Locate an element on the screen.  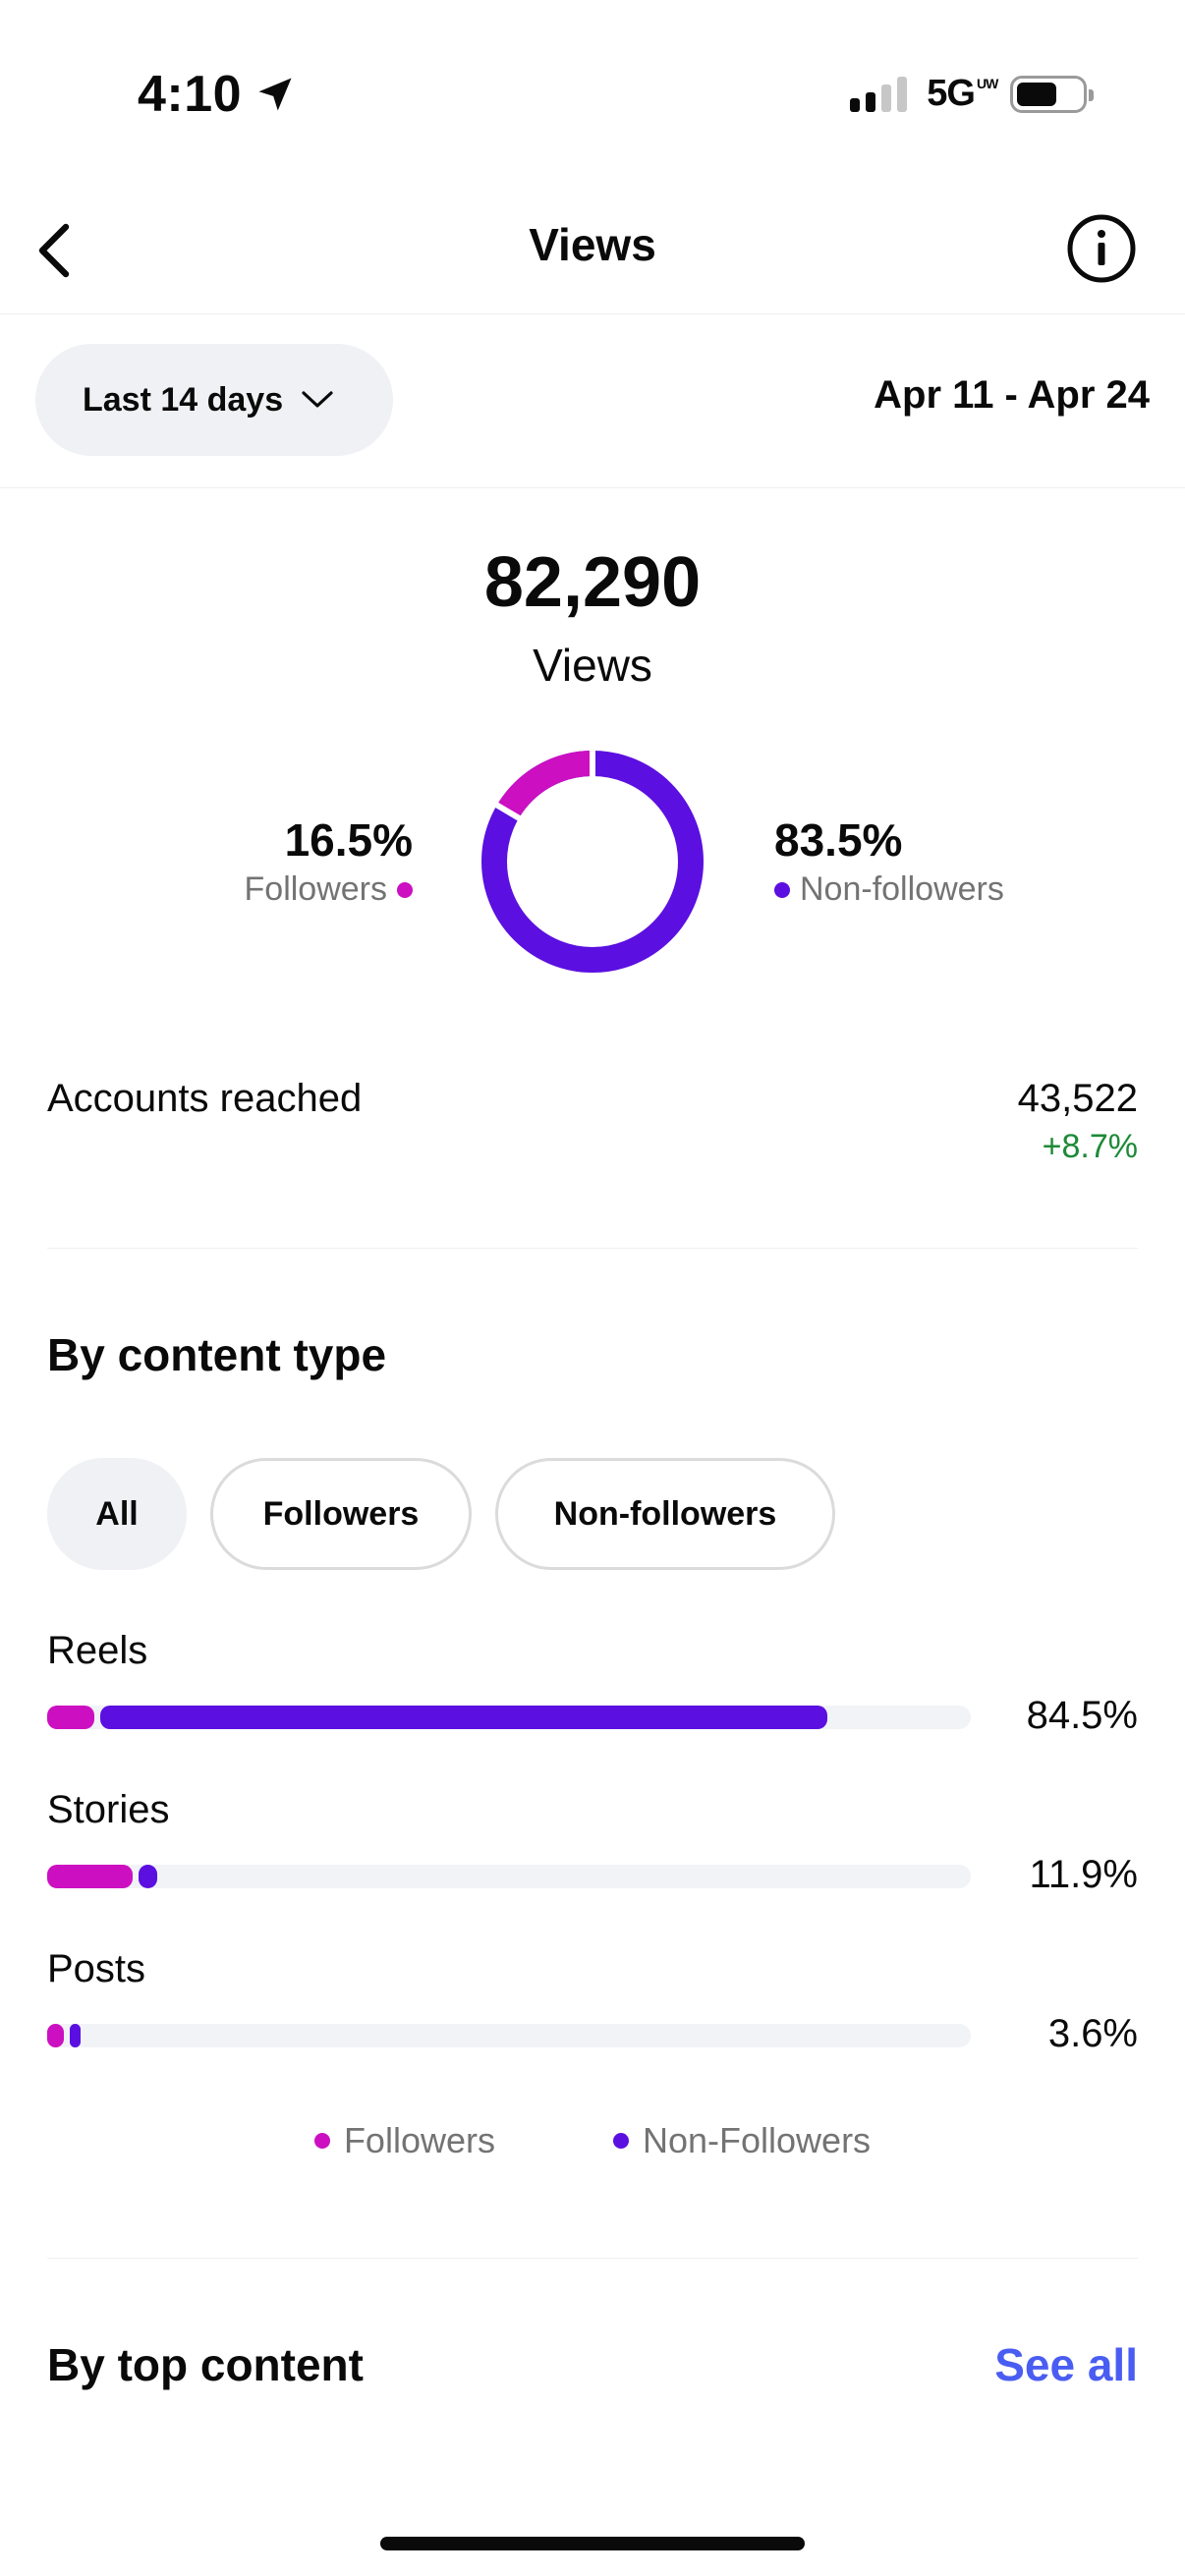
legend-dot-followers is located at coordinates (321, 2141).